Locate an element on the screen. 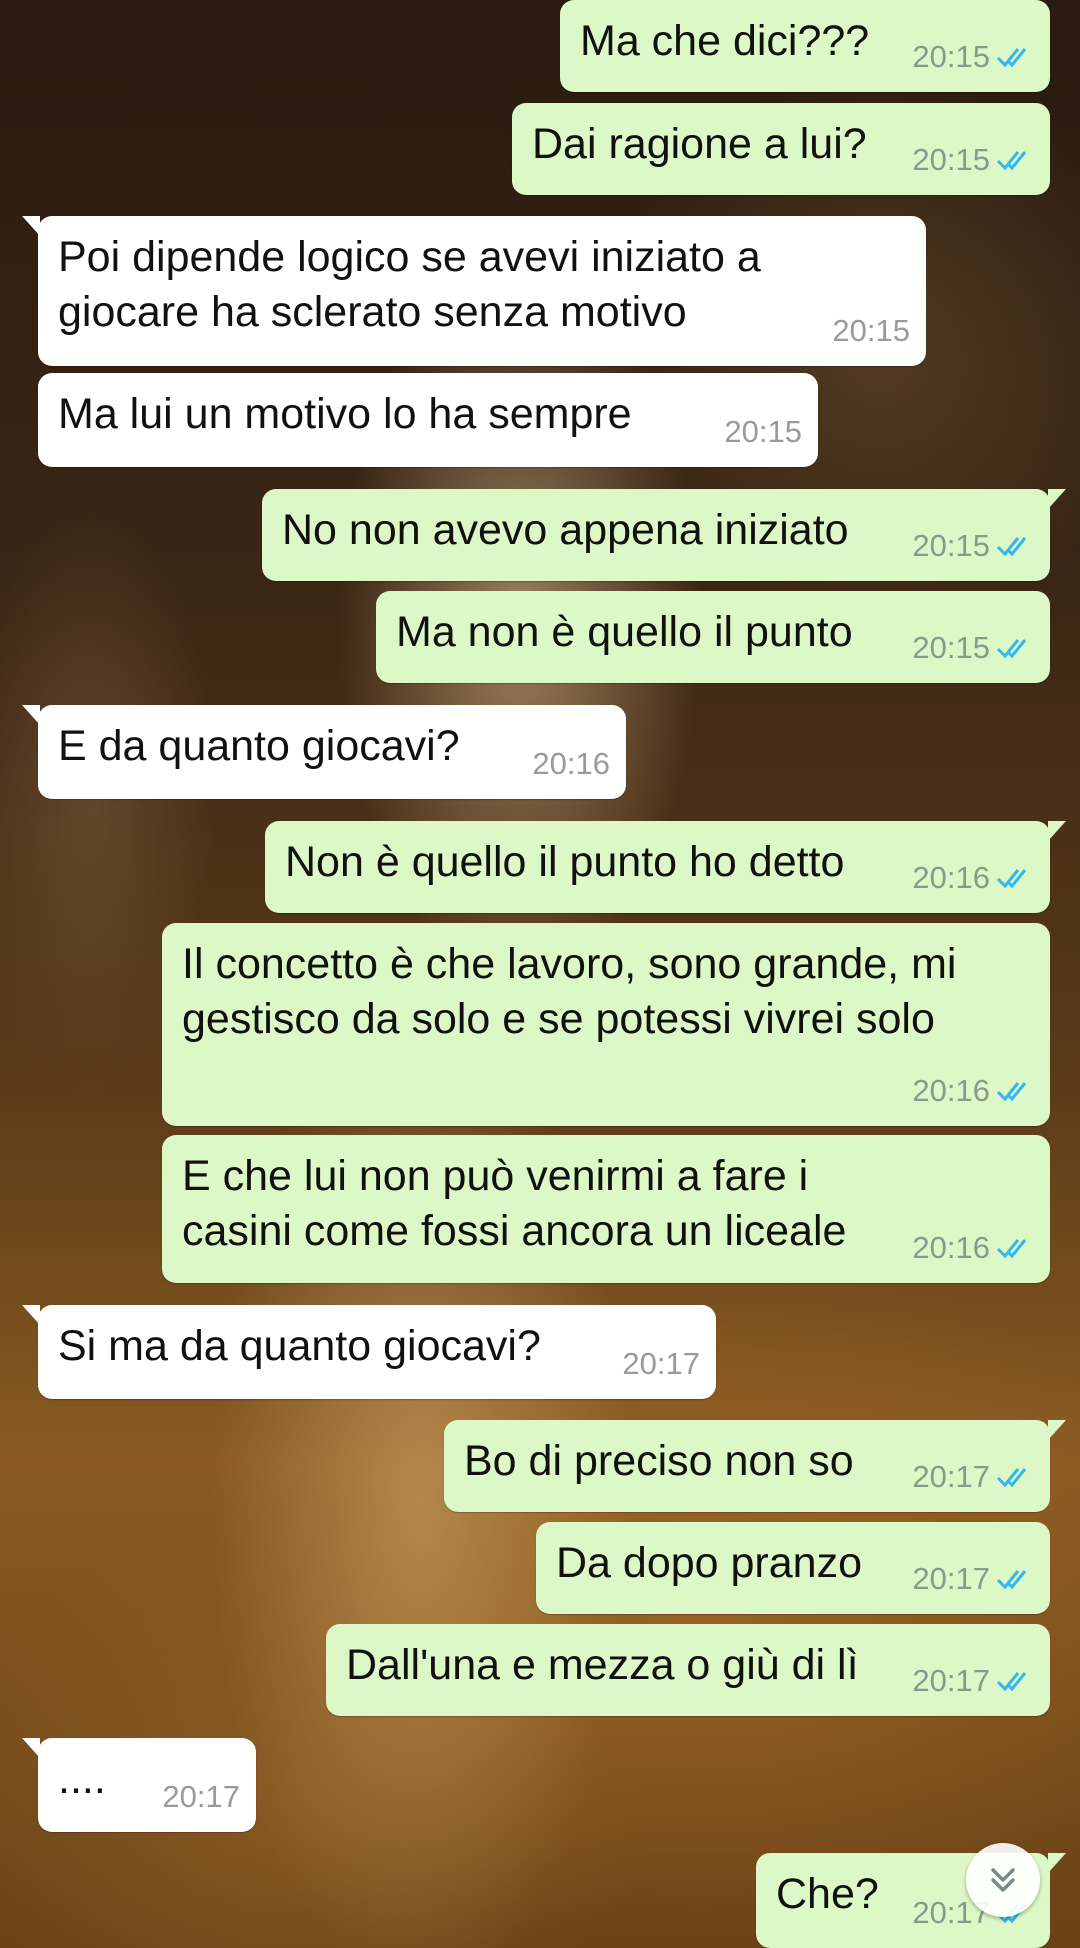 The image size is (1080, 1948). message-bubble-outgoing: No non avevo appena iniziato 20:15 is located at coordinates (664, 535).